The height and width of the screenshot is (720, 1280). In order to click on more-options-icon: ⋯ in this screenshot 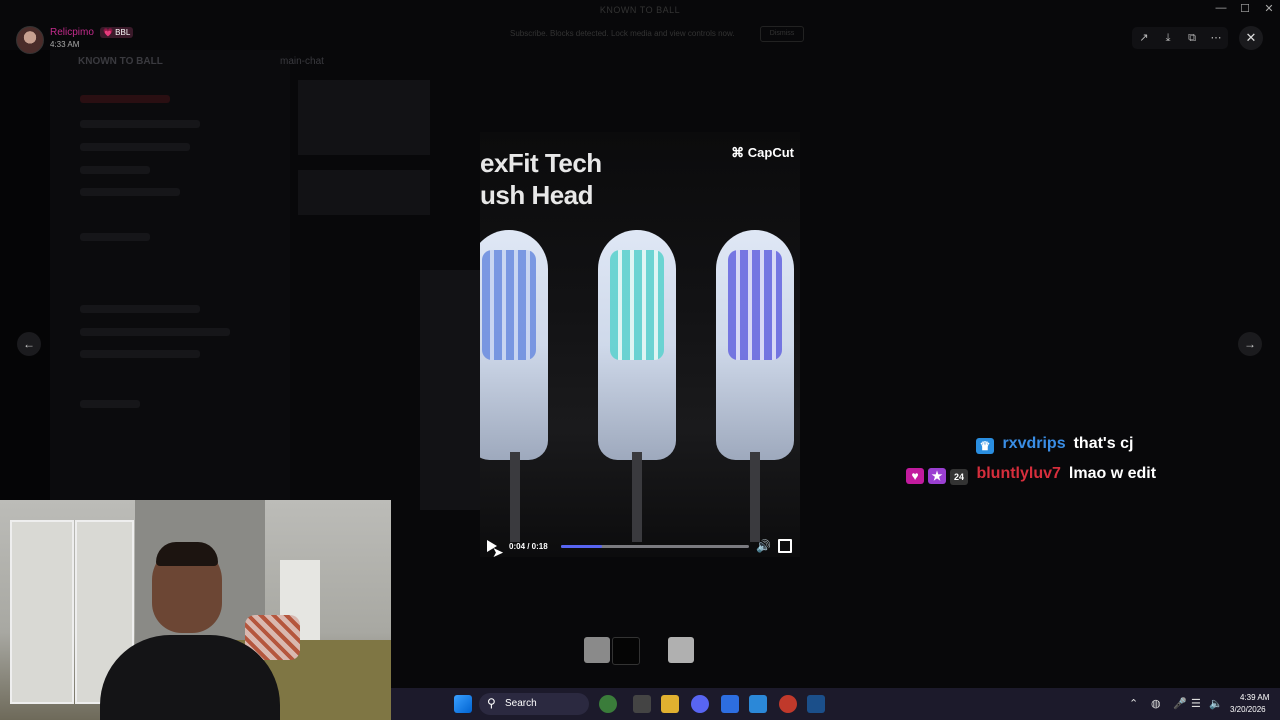, I will do `click(1216, 38)`.